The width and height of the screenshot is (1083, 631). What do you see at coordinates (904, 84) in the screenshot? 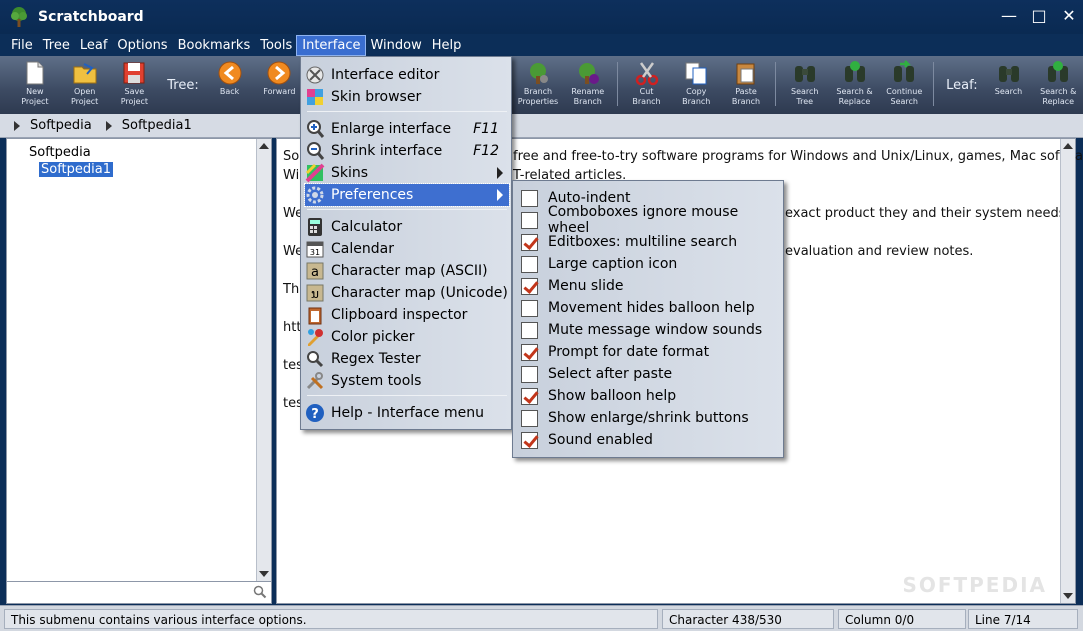
I see `continue-search-button: Continue Search` at bounding box center [904, 84].